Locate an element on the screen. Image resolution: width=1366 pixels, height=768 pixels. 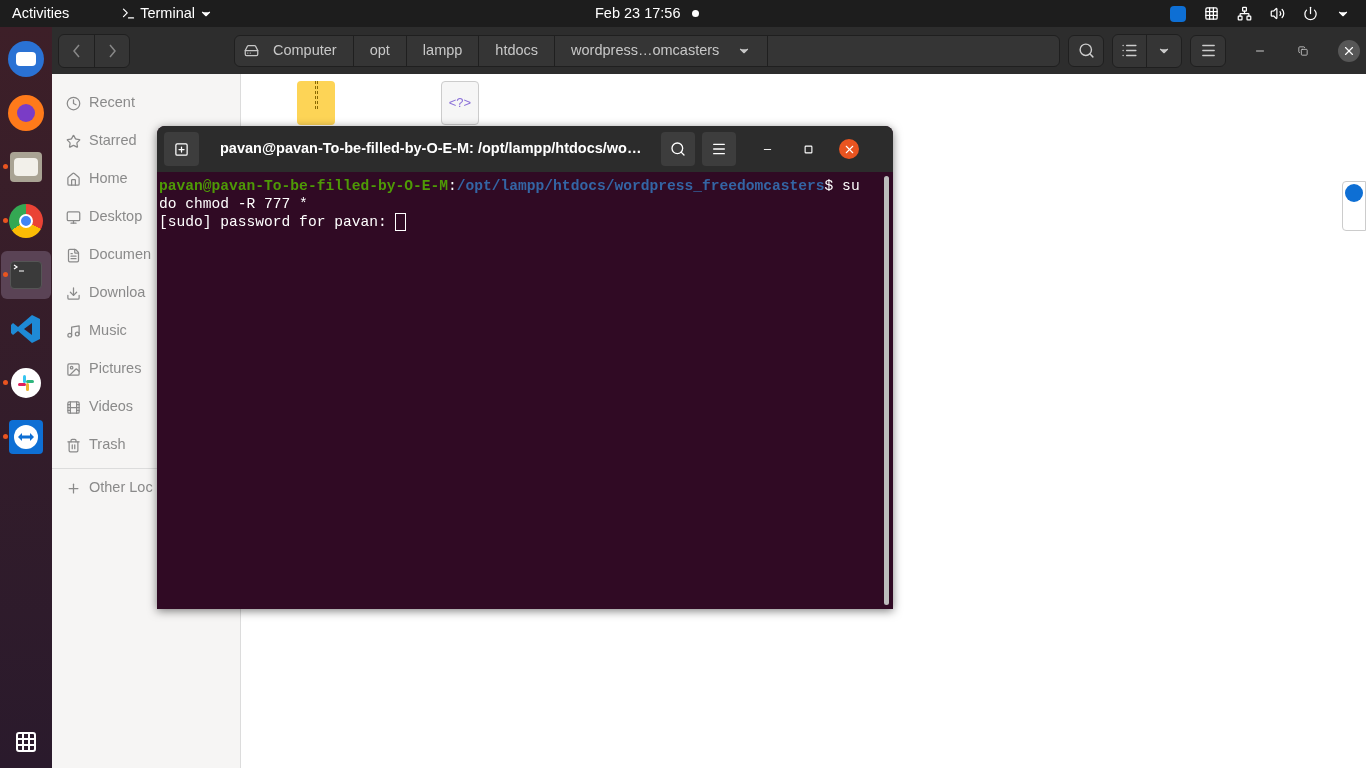
terminal-icon is located at coordinates (129, 13).